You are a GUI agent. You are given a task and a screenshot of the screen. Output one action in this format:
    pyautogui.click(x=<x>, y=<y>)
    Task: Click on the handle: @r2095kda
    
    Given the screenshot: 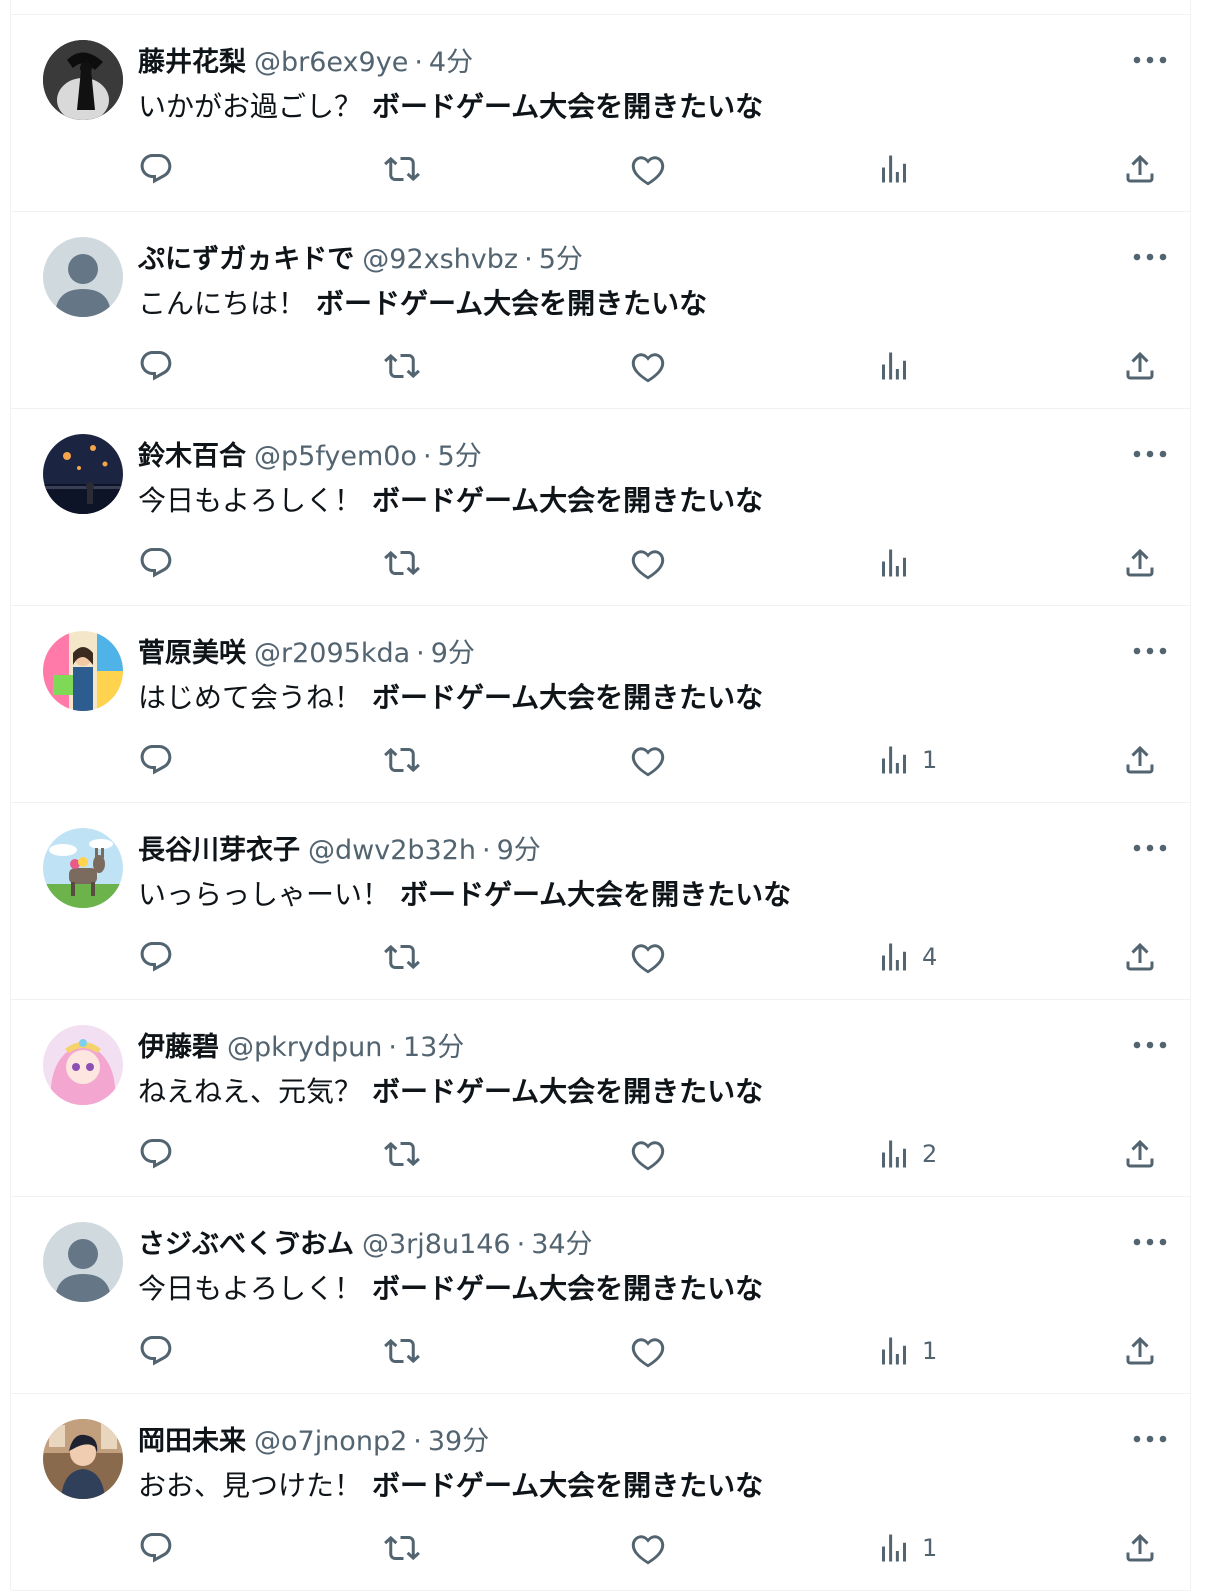 What is the action you would take?
    pyautogui.click(x=332, y=653)
    